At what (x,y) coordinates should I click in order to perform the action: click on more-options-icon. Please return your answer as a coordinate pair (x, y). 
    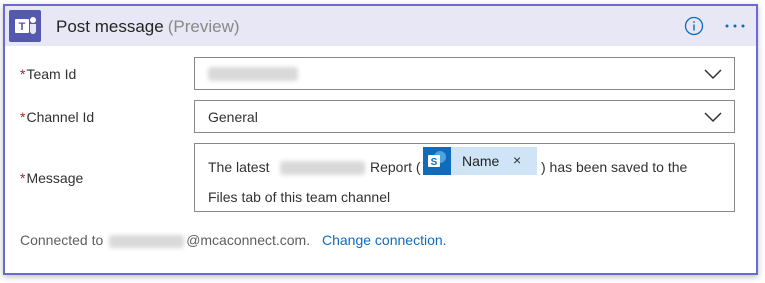
    Looking at the image, I should click on (735, 26).